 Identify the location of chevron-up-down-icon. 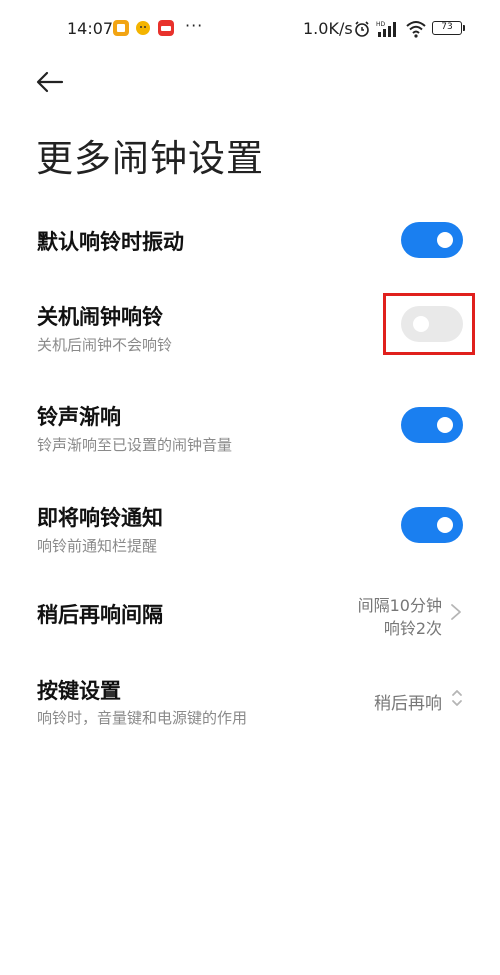
(457, 698).